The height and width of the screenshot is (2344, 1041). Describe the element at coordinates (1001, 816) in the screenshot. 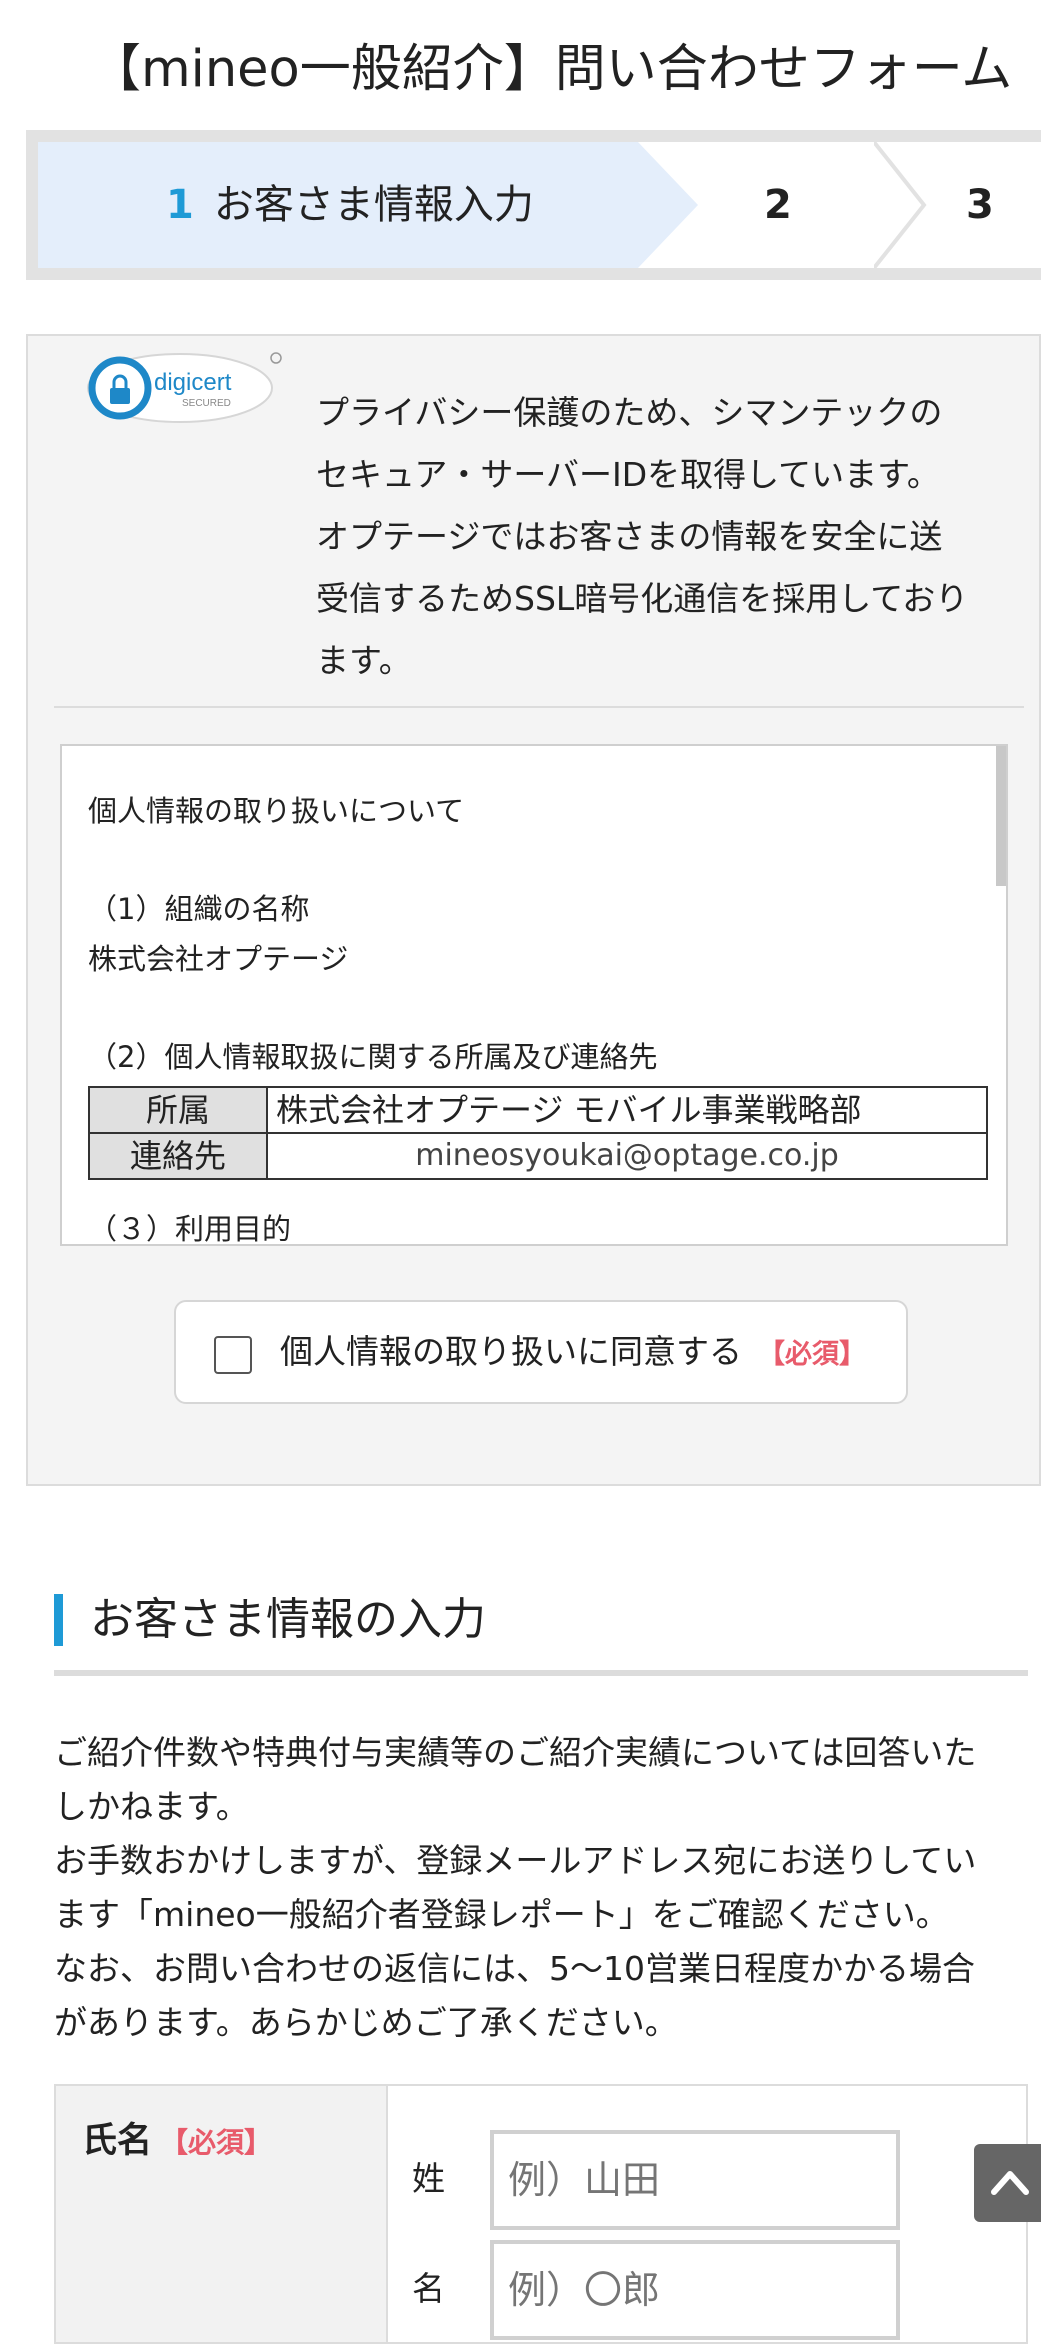

I see `scrollbar` at that location.